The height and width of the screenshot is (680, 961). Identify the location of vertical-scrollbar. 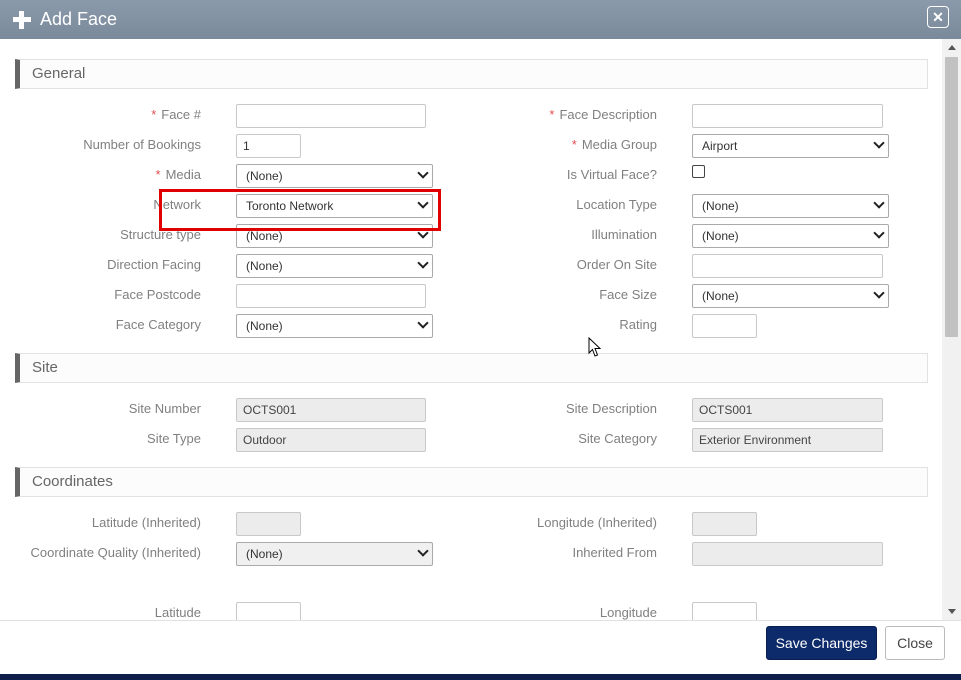
(951, 329).